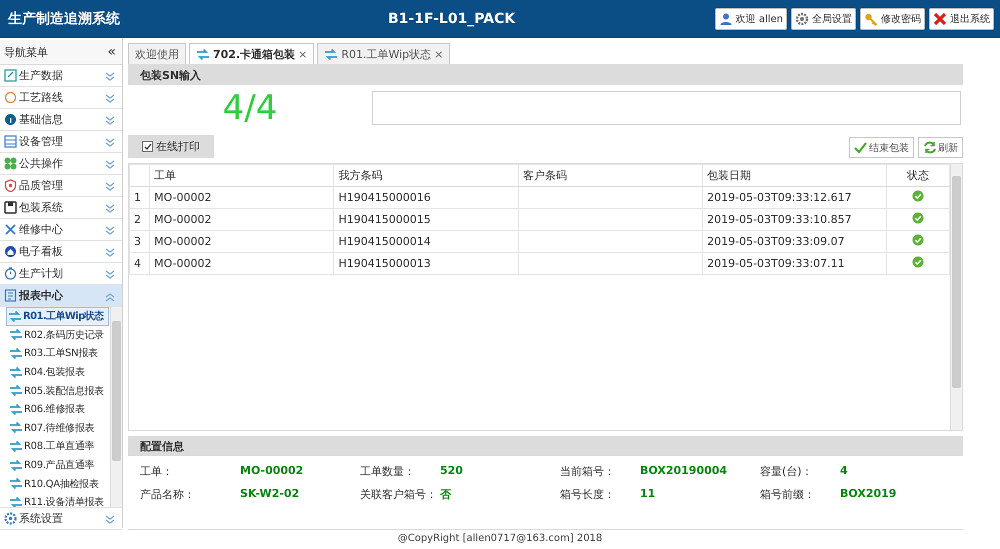 The height and width of the screenshot is (549, 1000). What do you see at coordinates (383, 53) in the screenshot?
I see `tab: R01.工单Wip状态 ×` at bounding box center [383, 53].